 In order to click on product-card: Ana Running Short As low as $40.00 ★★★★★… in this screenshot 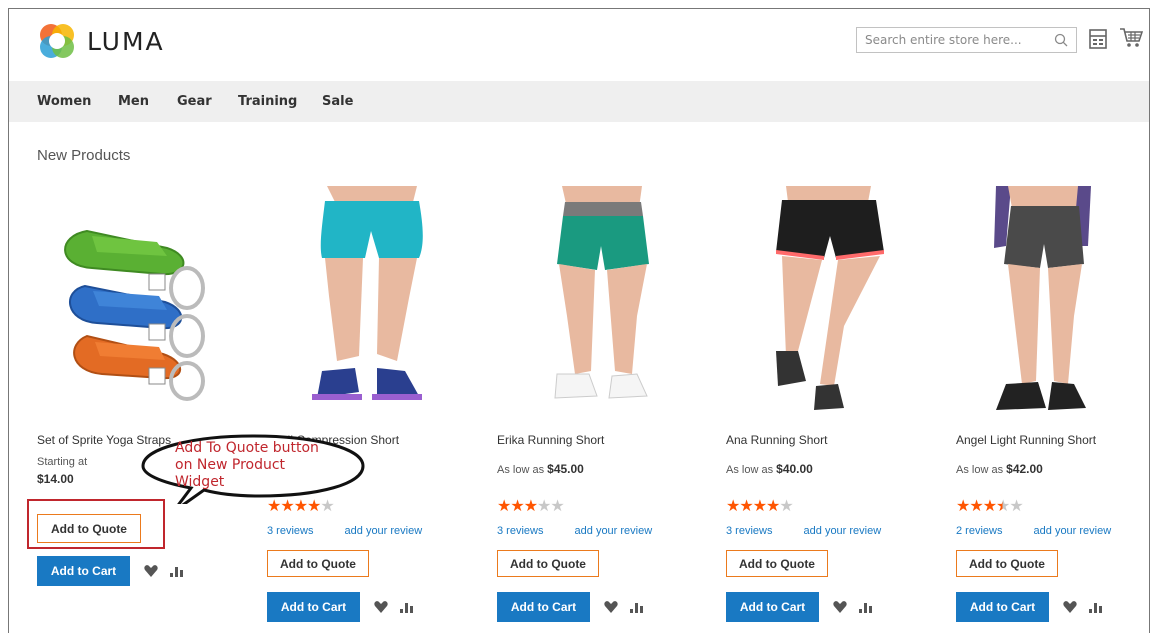, I will do `click(832, 404)`.